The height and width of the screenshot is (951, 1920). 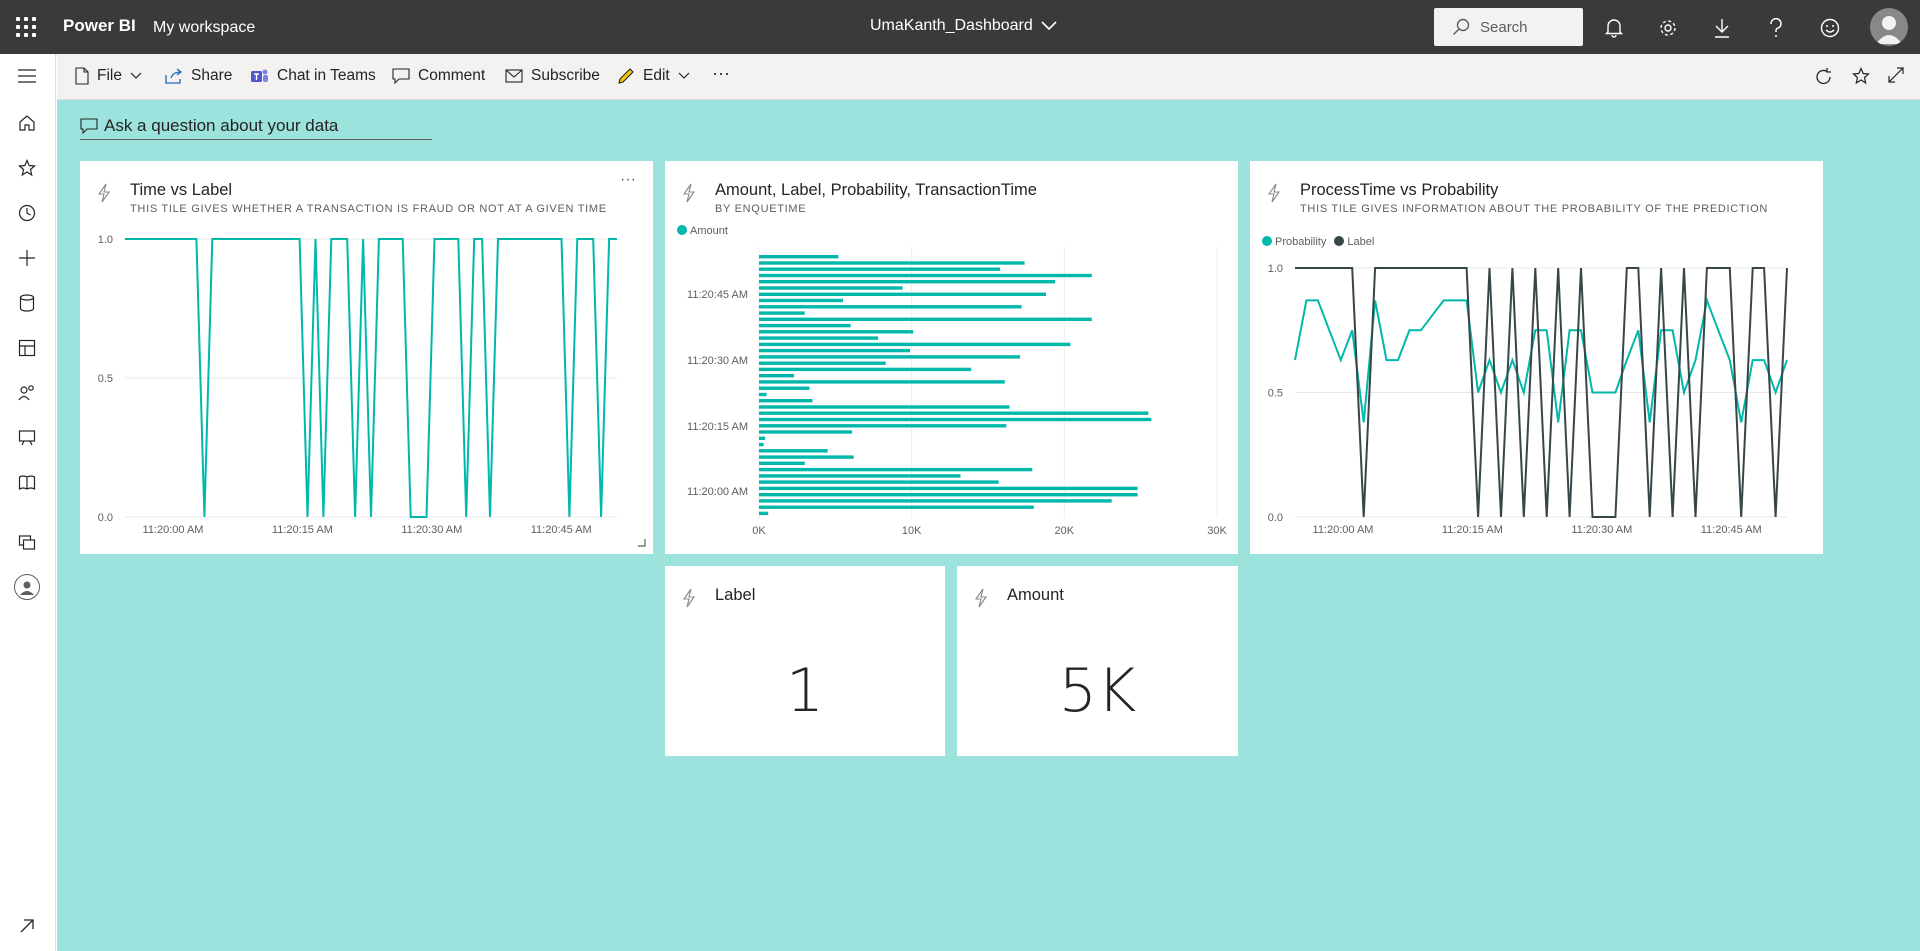 What do you see at coordinates (1035, 595) in the screenshot?
I see `tile-title: Amount` at bounding box center [1035, 595].